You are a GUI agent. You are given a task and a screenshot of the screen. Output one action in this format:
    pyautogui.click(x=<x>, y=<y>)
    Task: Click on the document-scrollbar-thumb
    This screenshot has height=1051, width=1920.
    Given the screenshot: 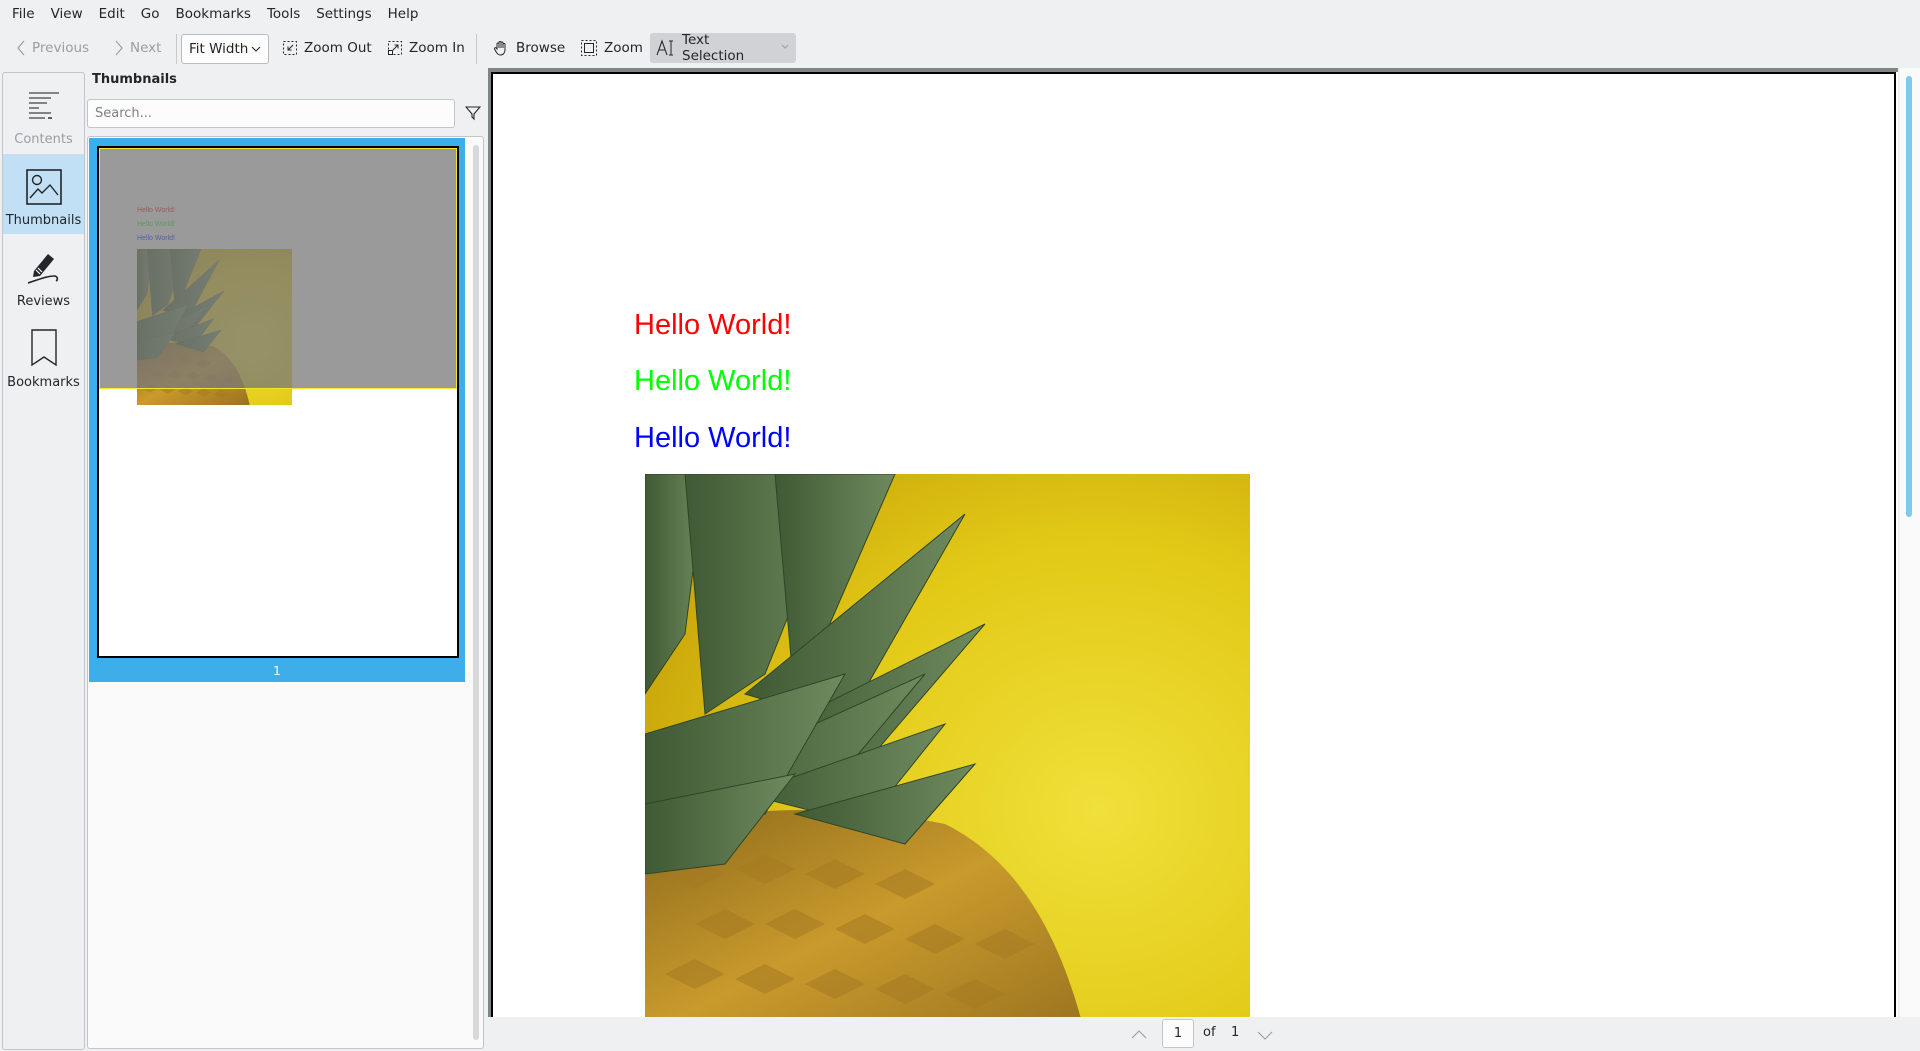 What is the action you would take?
    pyautogui.click(x=1909, y=296)
    